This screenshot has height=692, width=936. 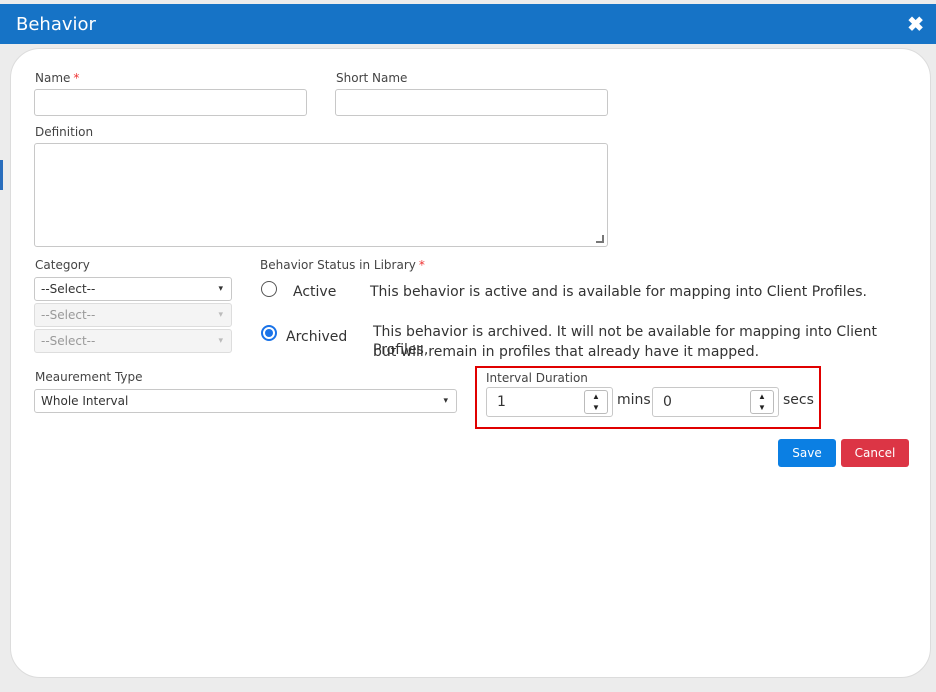 I want to click on radio-archived-label: Archived, so click(x=317, y=337).